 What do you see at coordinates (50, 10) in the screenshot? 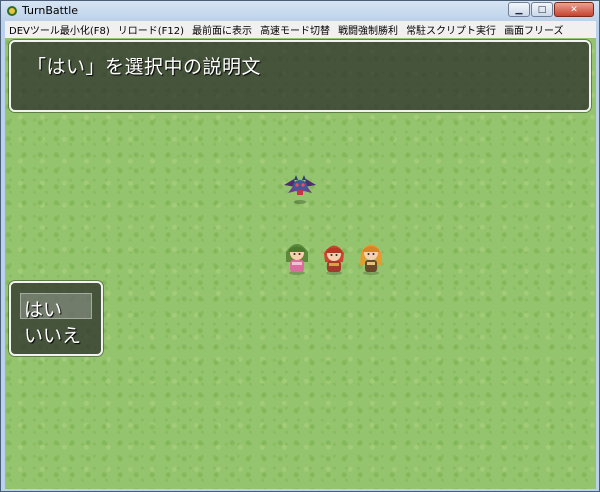
I see `window-title: TurnBattle` at bounding box center [50, 10].